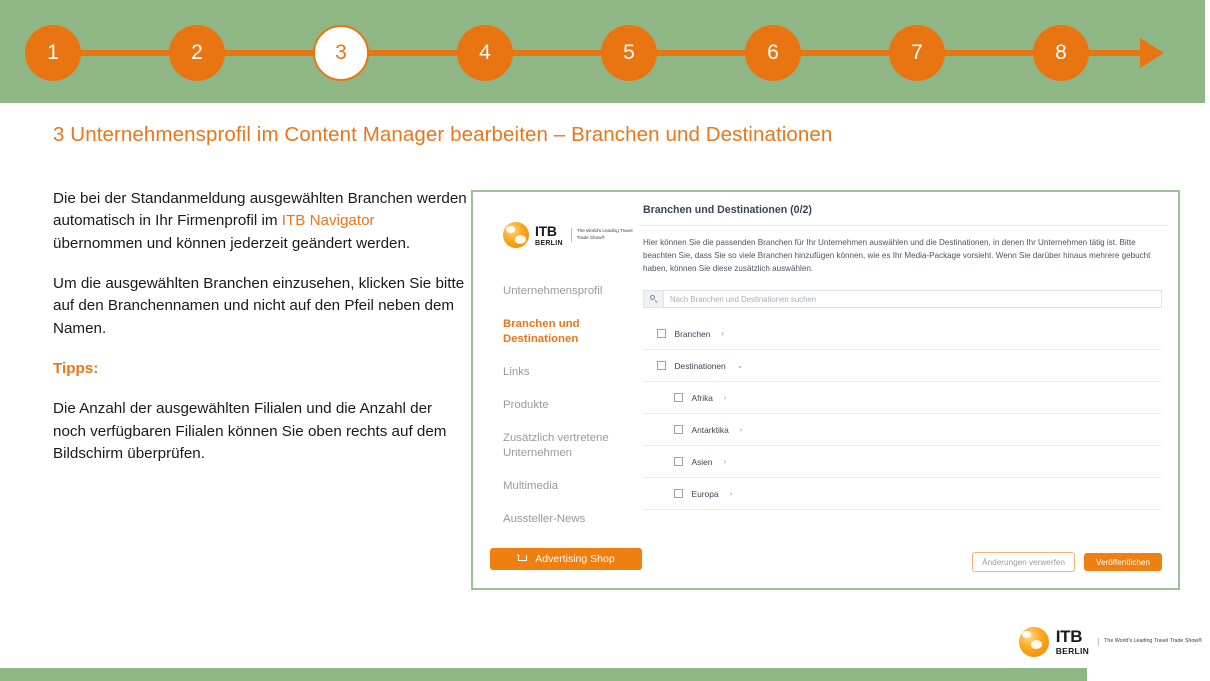 The image size is (1210, 681). What do you see at coordinates (563, 486) in the screenshot?
I see `sidebar-item-multimedia: Multimedia` at bounding box center [563, 486].